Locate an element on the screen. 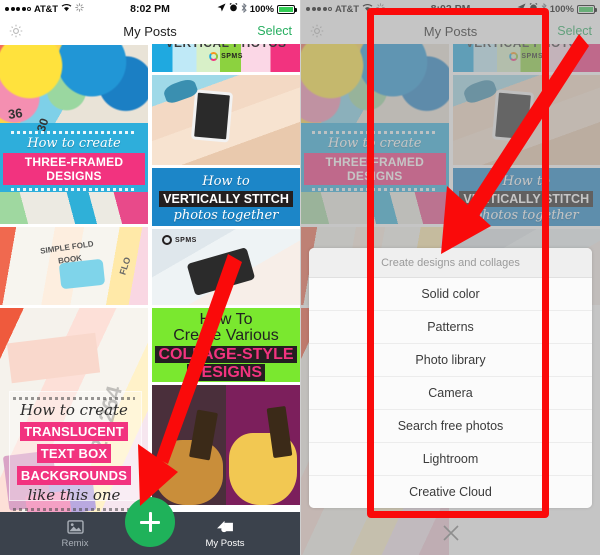 The image size is (600, 555). post-tile-cocktail-drinks is located at coordinates (226, 445).